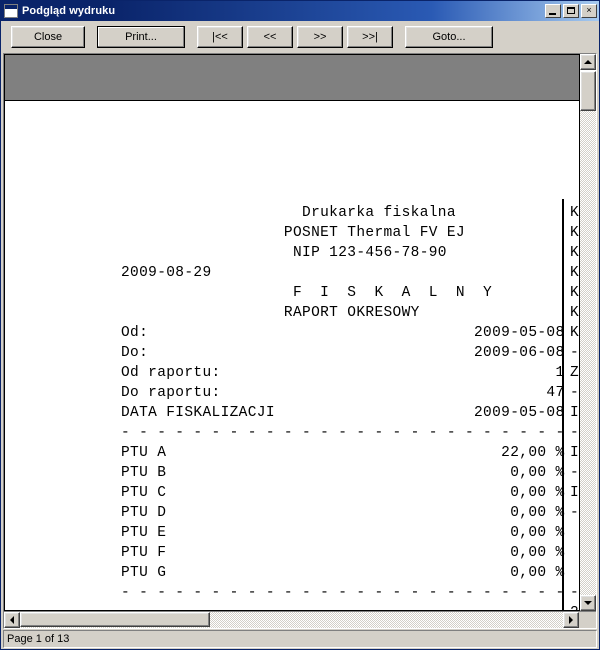  What do you see at coordinates (11, 11) in the screenshot?
I see `document-preview-icon` at bounding box center [11, 11].